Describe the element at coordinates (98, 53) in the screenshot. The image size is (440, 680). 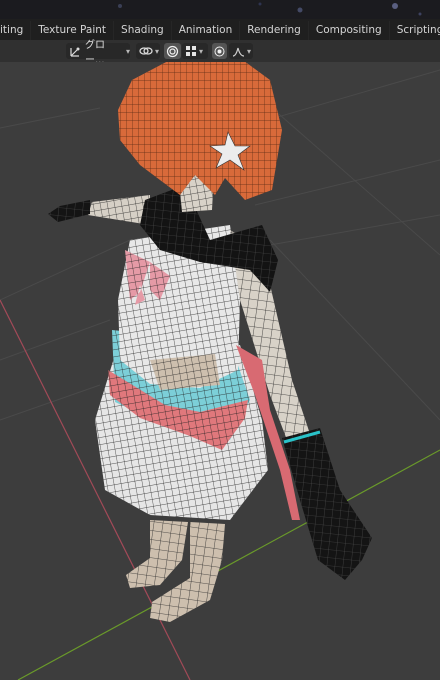
I see `transform-orientation-dropdown: グロー... ▾` at that location.